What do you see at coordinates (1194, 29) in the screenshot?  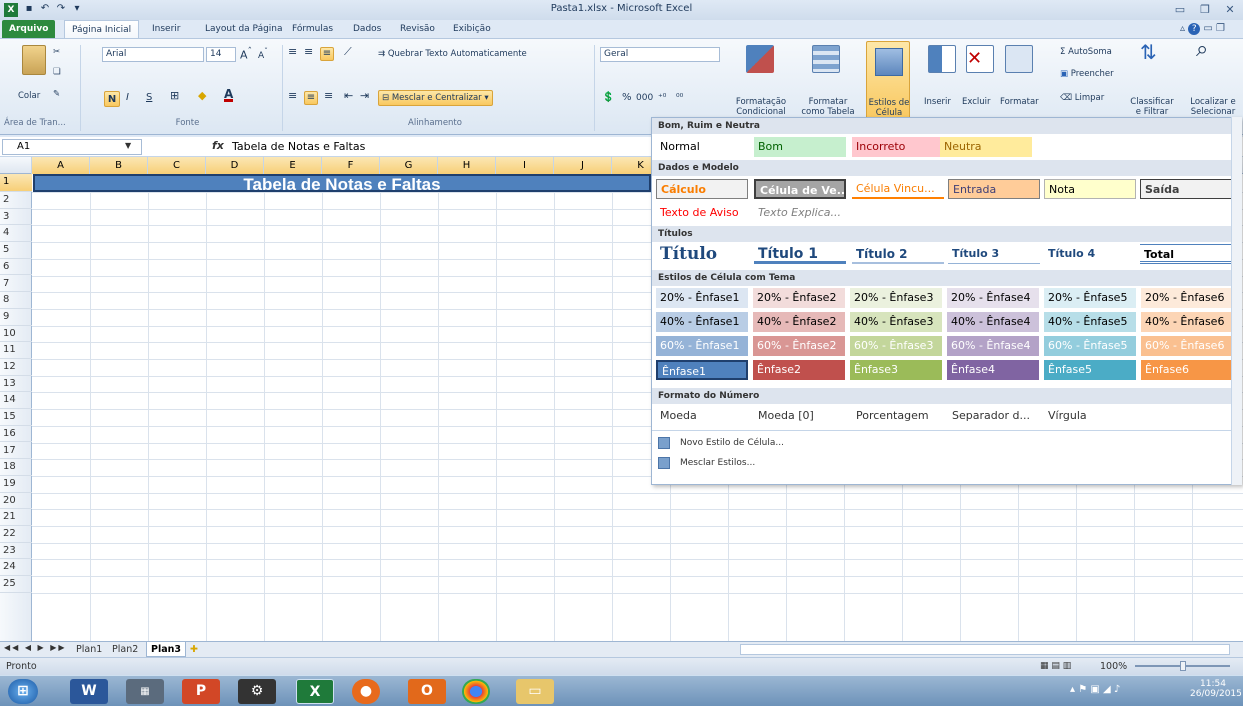 I see `help-icon: ?` at bounding box center [1194, 29].